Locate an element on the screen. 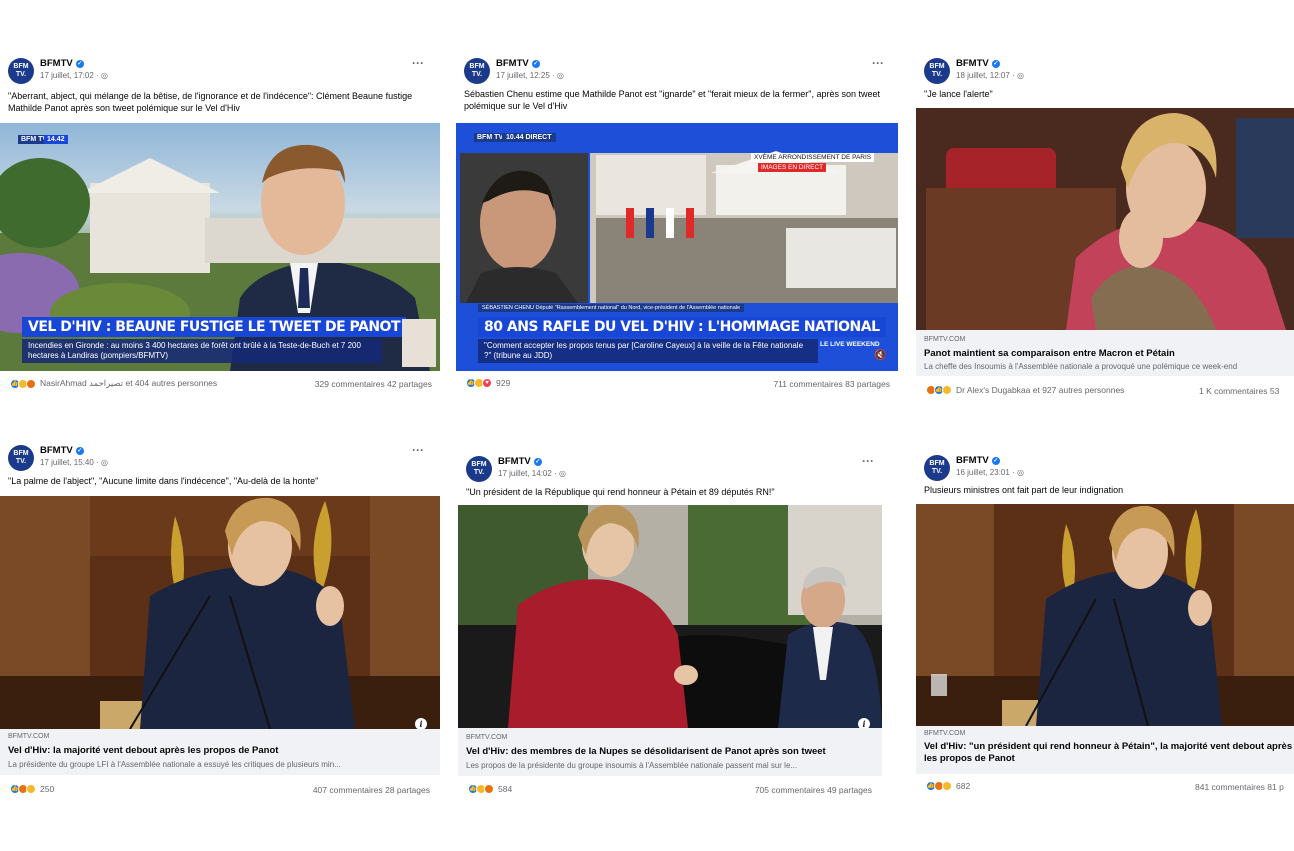  reaction-summary: 👍 ♥ 929 is located at coordinates (488, 383).